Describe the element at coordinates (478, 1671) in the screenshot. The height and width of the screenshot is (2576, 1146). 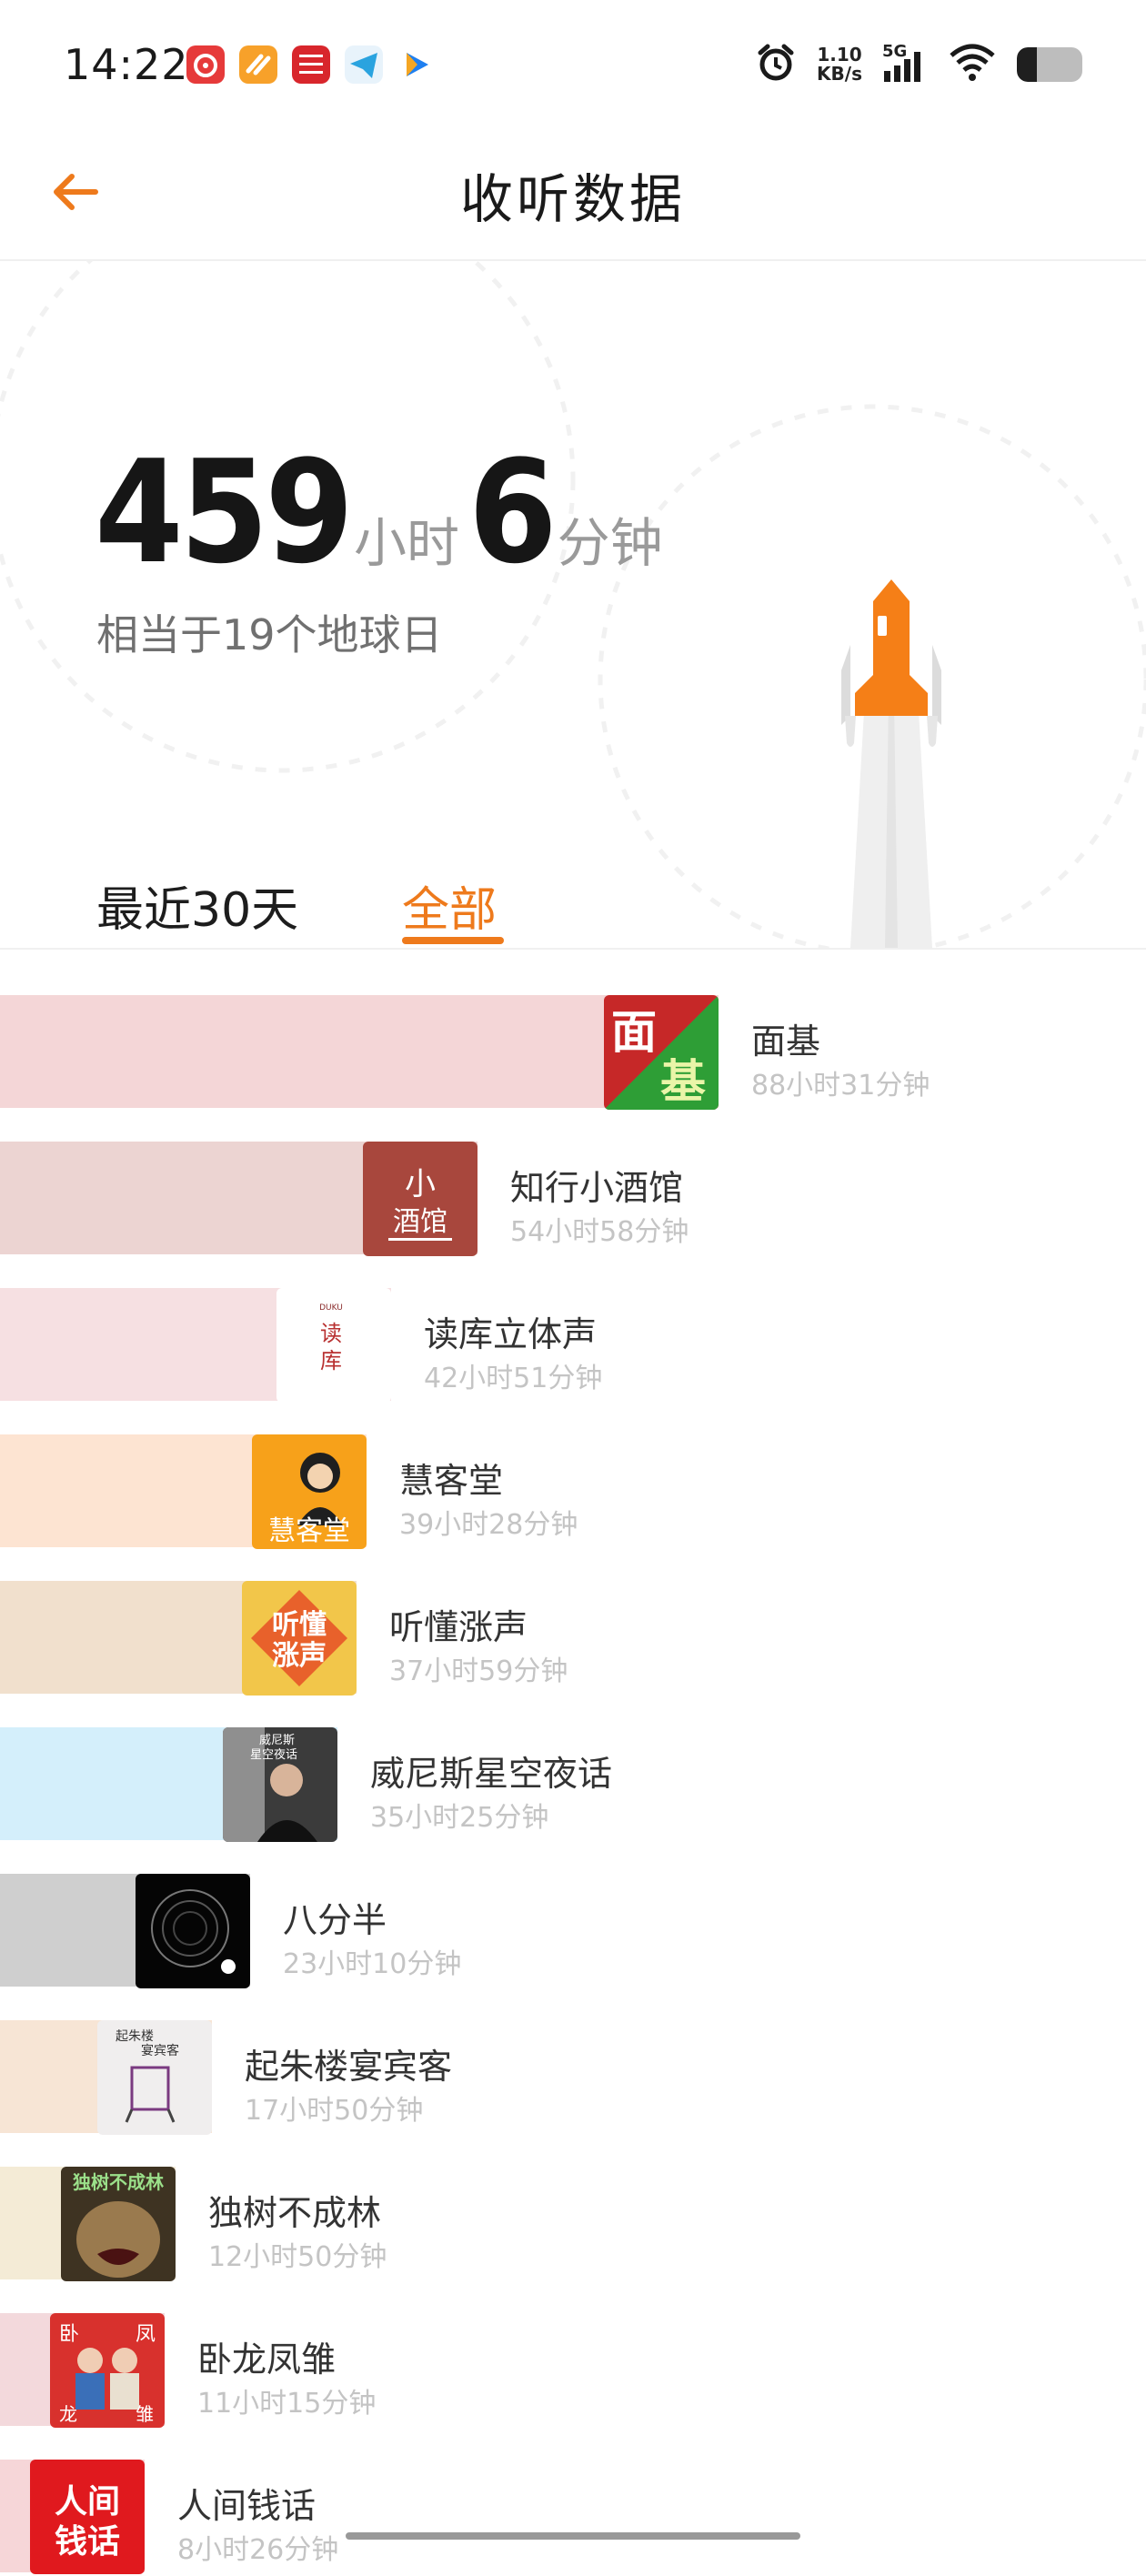
I see `podcast-listen-time: 37小时59分钟` at that location.